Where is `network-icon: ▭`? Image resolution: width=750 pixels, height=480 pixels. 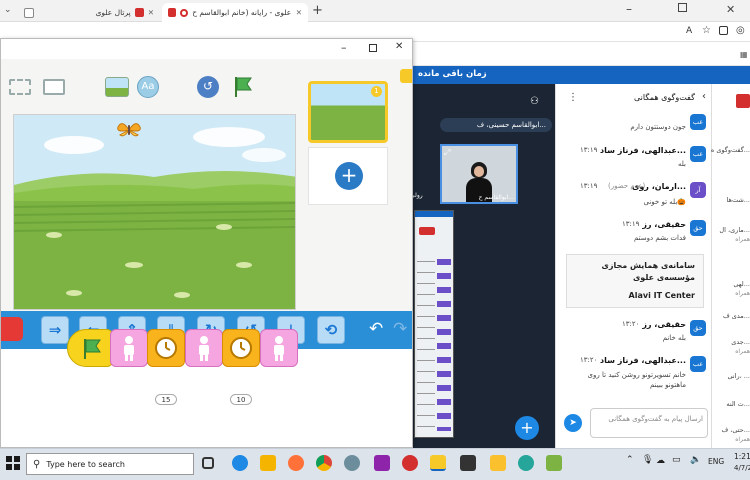
network-icon: ▭ is located at coordinates (676, 460).